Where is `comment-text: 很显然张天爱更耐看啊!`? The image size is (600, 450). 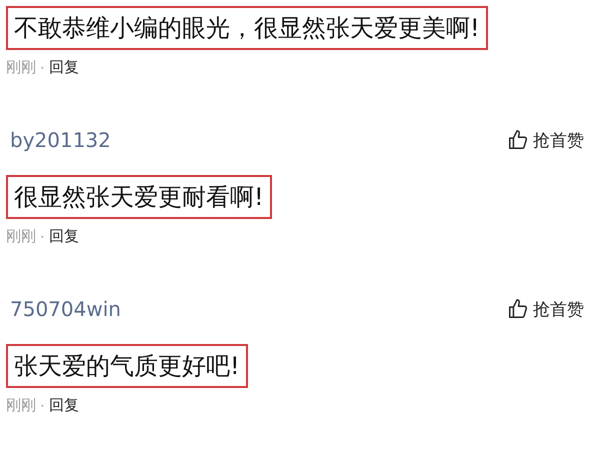
comment-text: 很显然张天爱更耐看啊! is located at coordinates (139, 197).